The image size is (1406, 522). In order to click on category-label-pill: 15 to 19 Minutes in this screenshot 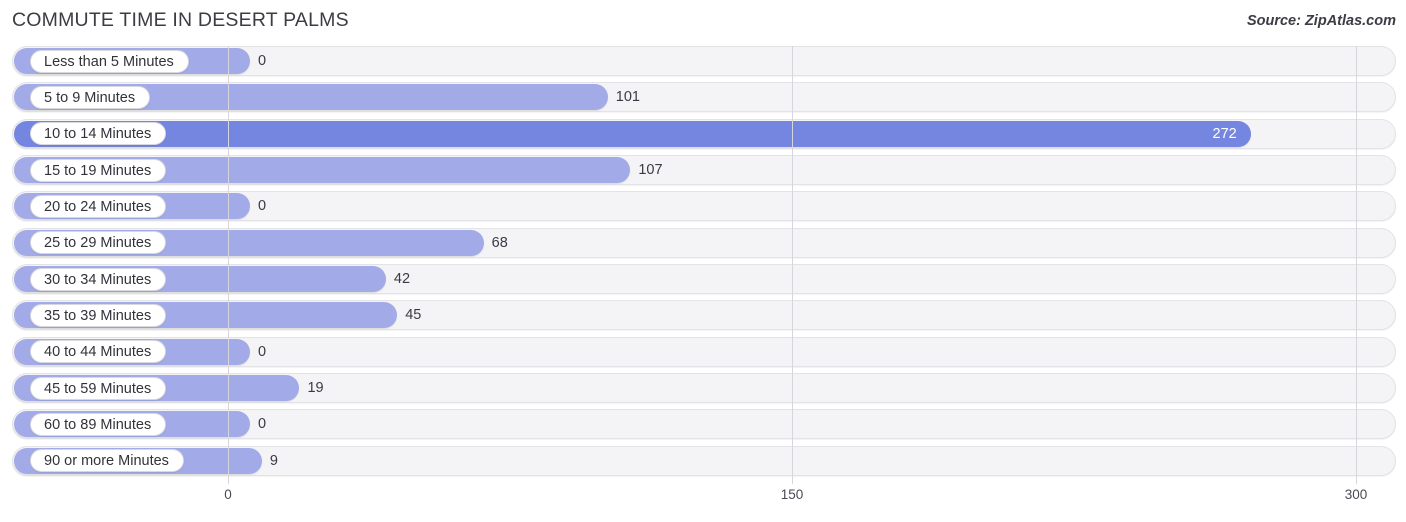, I will do `click(98, 170)`.